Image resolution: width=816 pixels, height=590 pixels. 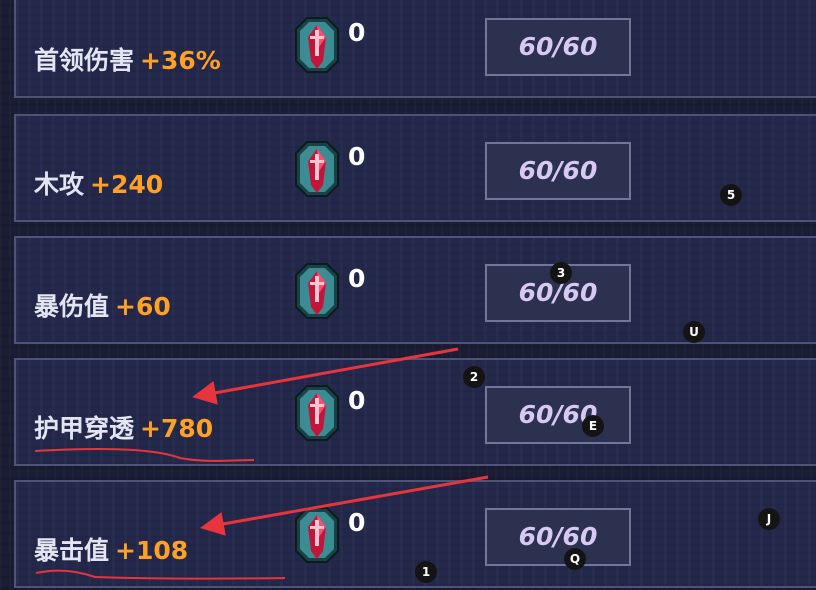 What do you see at coordinates (561, 273) in the screenshot?
I see `marker-3: 3` at bounding box center [561, 273].